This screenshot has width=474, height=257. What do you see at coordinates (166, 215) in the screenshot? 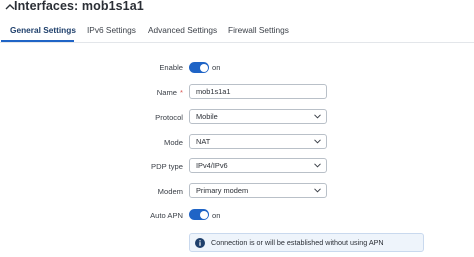
I see `auto-apn-label: Auto APN` at bounding box center [166, 215].